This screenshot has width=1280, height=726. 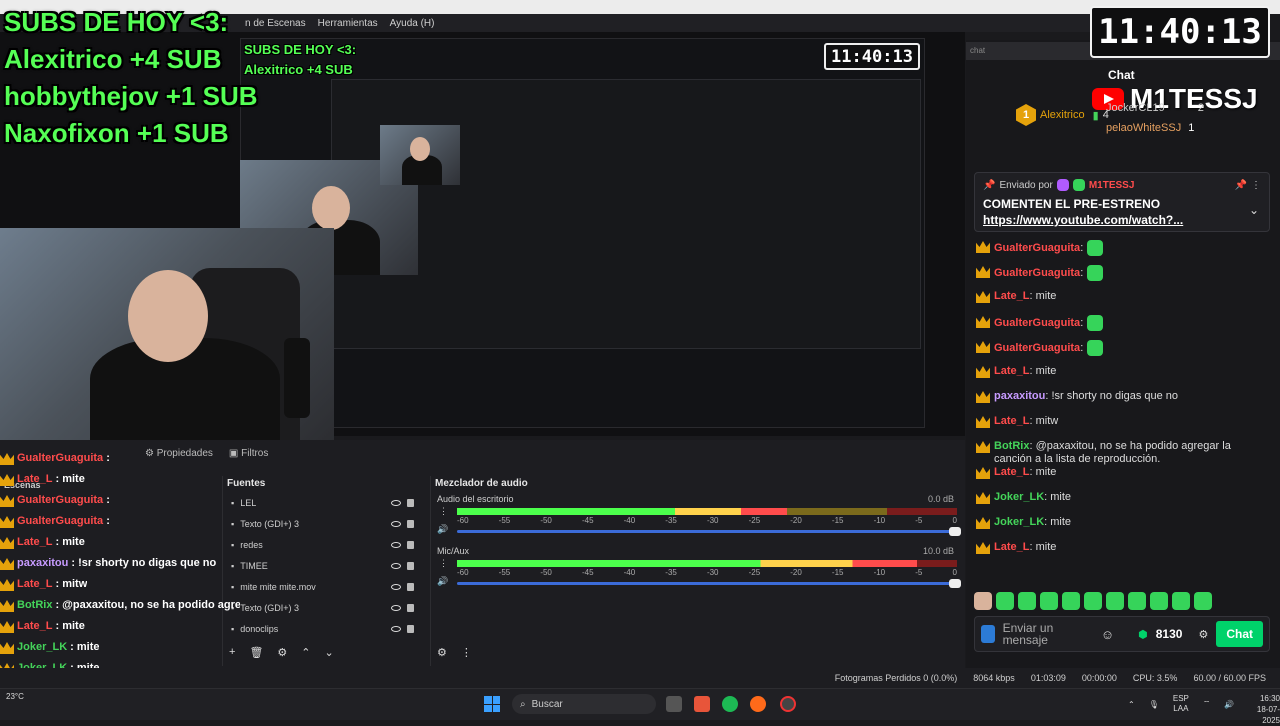 I want to click on wifi-icon: ⌔, so click(x=1207, y=704).